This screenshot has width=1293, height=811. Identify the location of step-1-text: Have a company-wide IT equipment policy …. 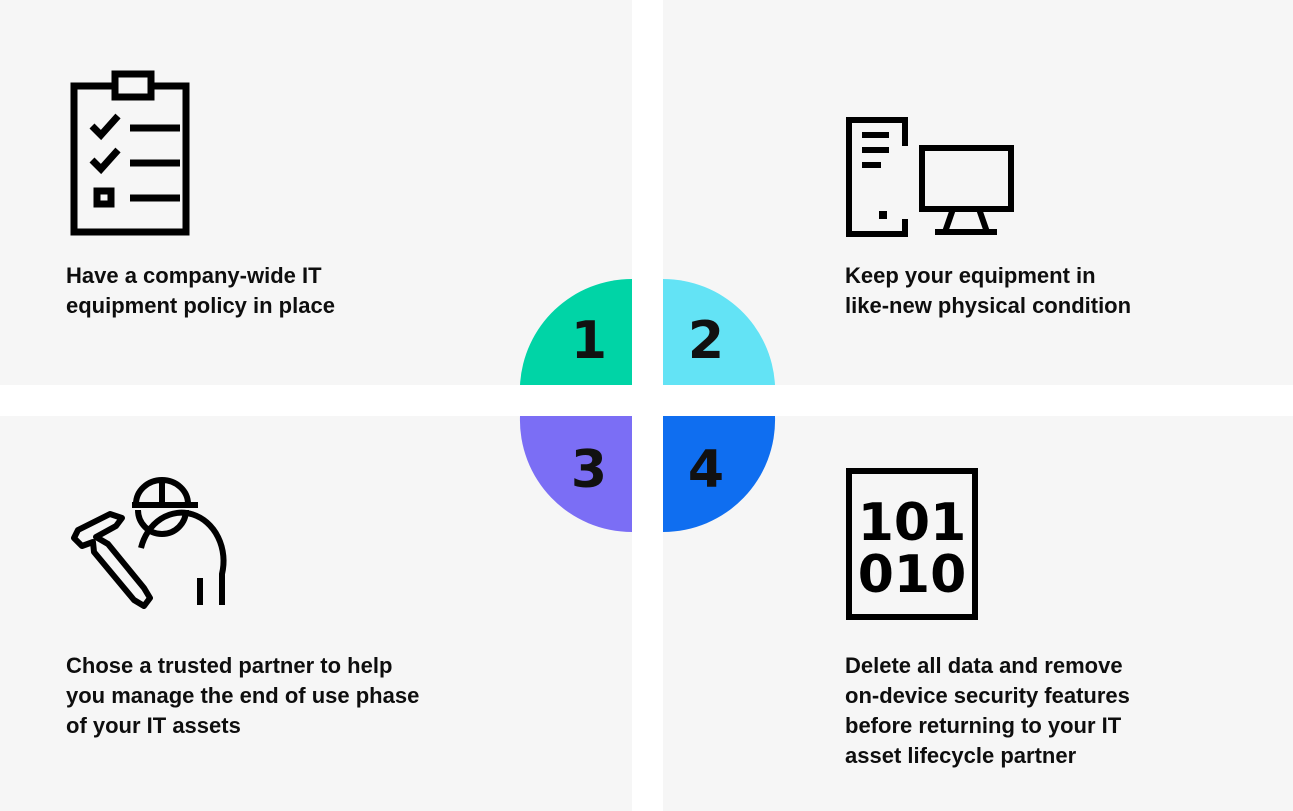
(200, 290).